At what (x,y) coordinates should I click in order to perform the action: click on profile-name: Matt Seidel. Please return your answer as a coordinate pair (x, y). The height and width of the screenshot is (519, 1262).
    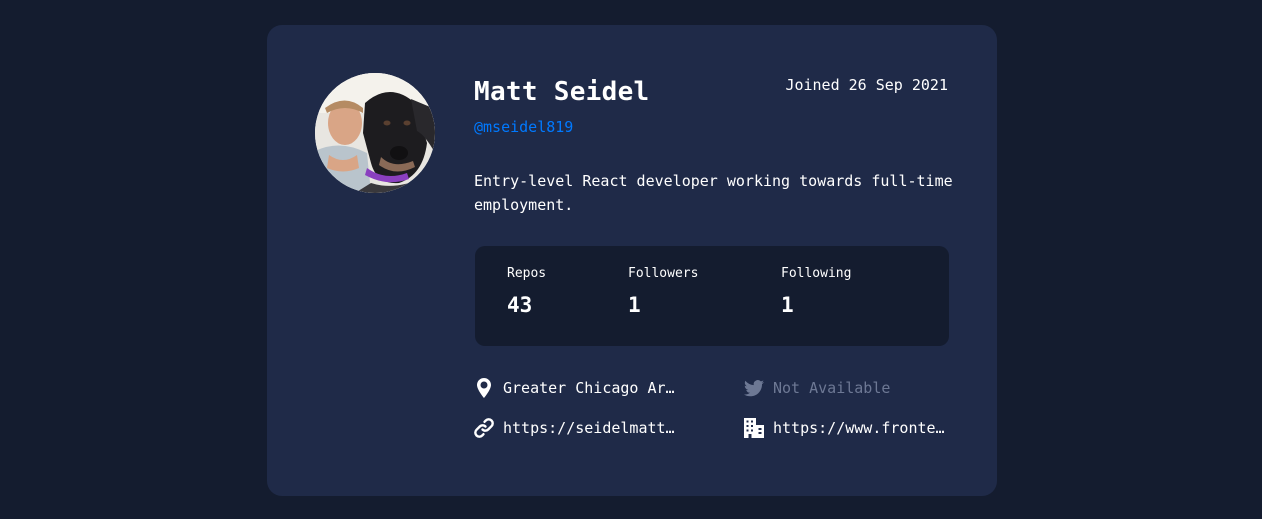
    Looking at the image, I should click on (562, 92).